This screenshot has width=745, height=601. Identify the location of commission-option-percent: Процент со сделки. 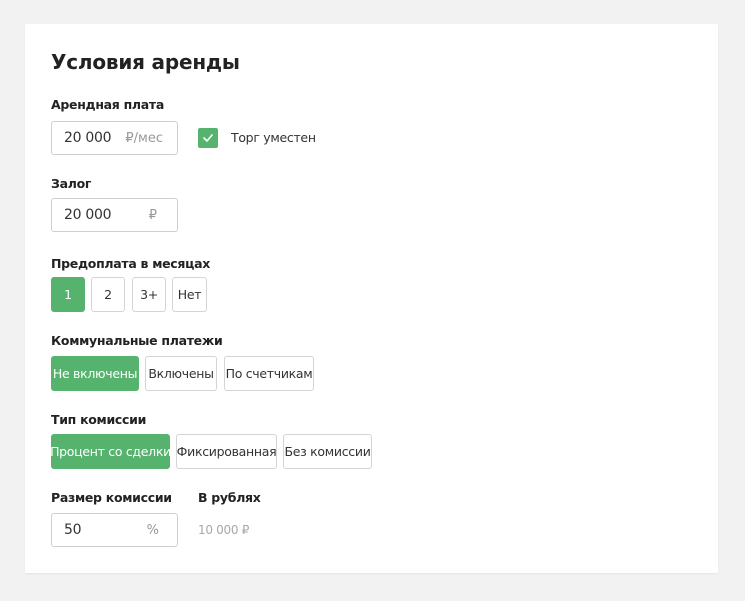
(110, 451).